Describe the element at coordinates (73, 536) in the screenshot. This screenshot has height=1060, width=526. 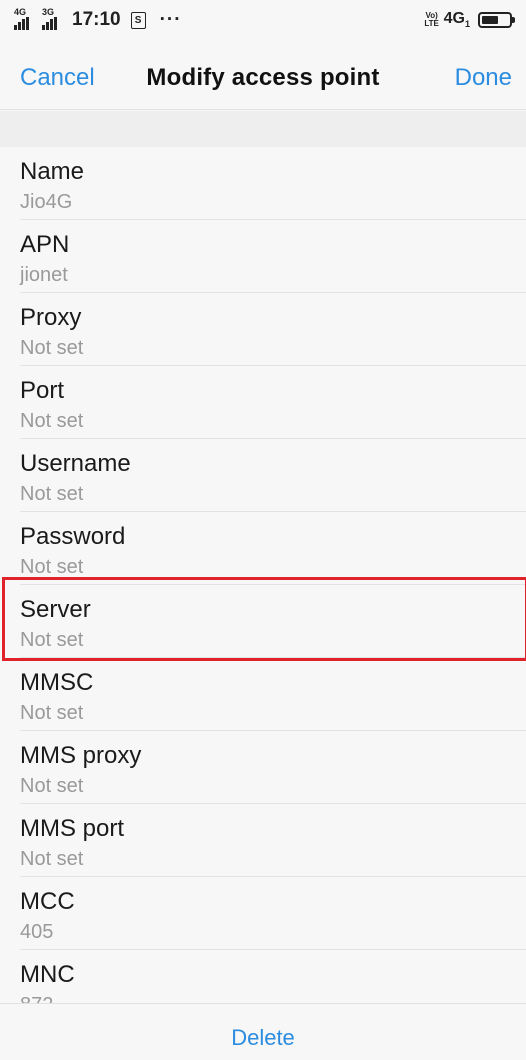
I see `field-label: Password` at that location.